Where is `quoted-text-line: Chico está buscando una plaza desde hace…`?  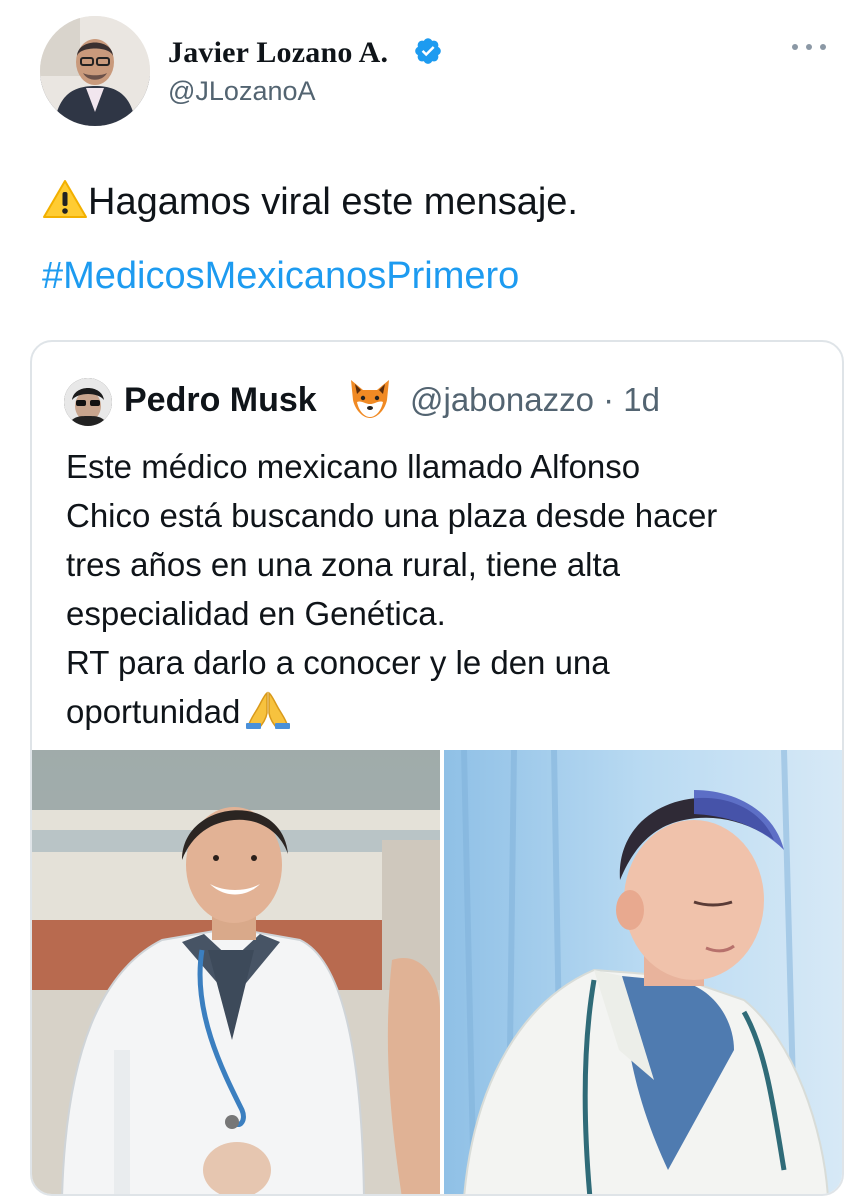 quoted-text-line: Chico está buscando una plaza desde hace… is located at coordinates (392, 515).